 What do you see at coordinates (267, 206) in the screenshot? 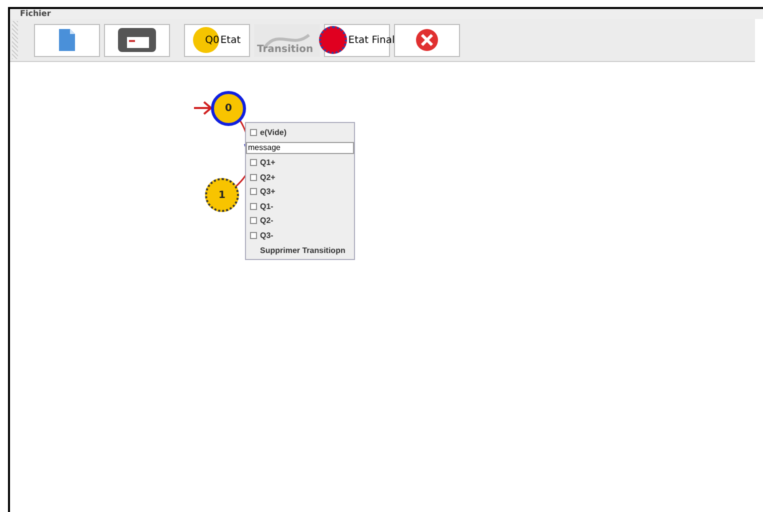
I see `menu-label: Q1-` at bounding box center [267, 206].